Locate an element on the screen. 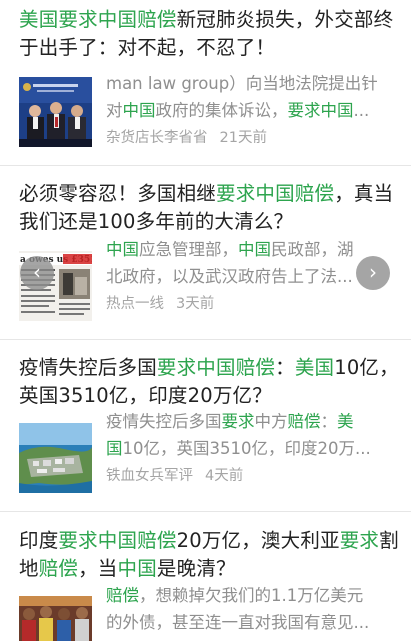 Image resolution: width=411 pixels, height=641 pixels. text-segment: 中方 is located at coordinates (271, 421).